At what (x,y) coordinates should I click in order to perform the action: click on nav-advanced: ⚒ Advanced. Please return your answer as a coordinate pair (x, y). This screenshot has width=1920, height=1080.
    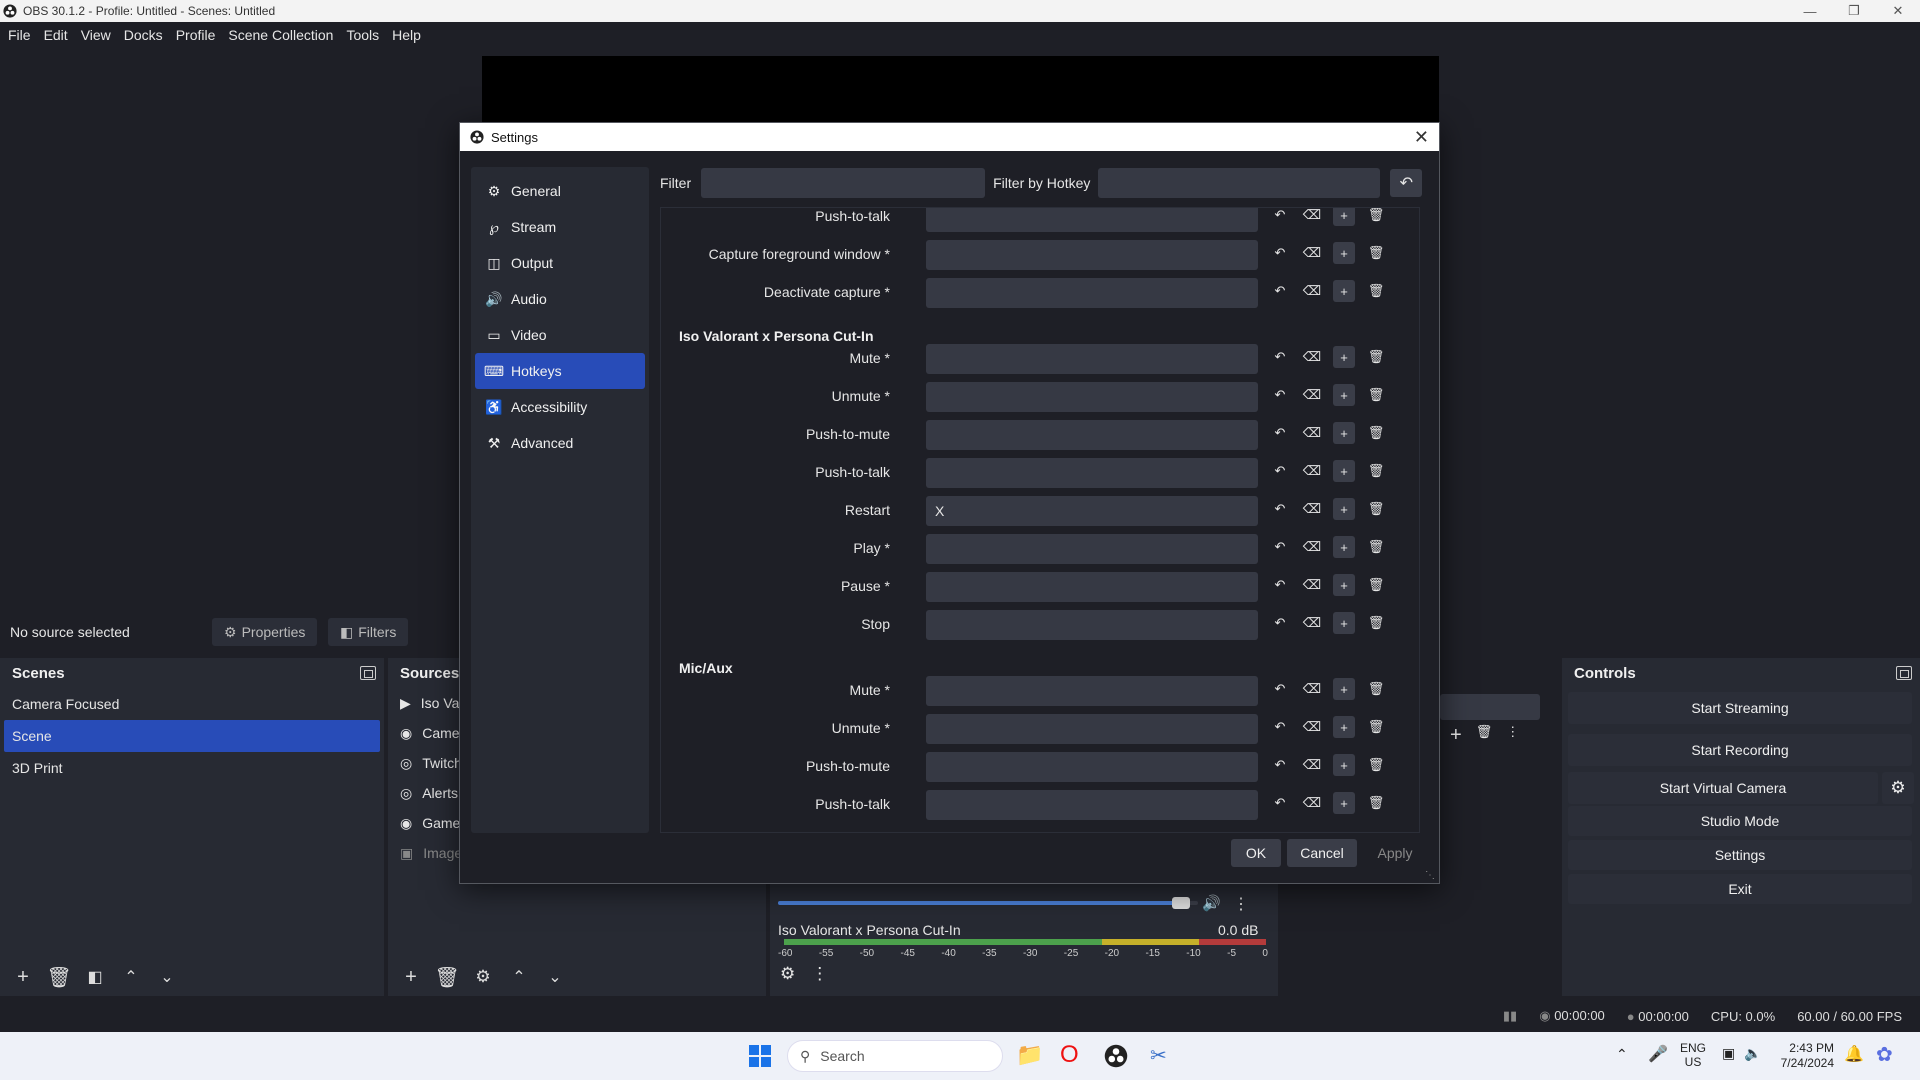
    Looking at the image, I should click on (560, 443).